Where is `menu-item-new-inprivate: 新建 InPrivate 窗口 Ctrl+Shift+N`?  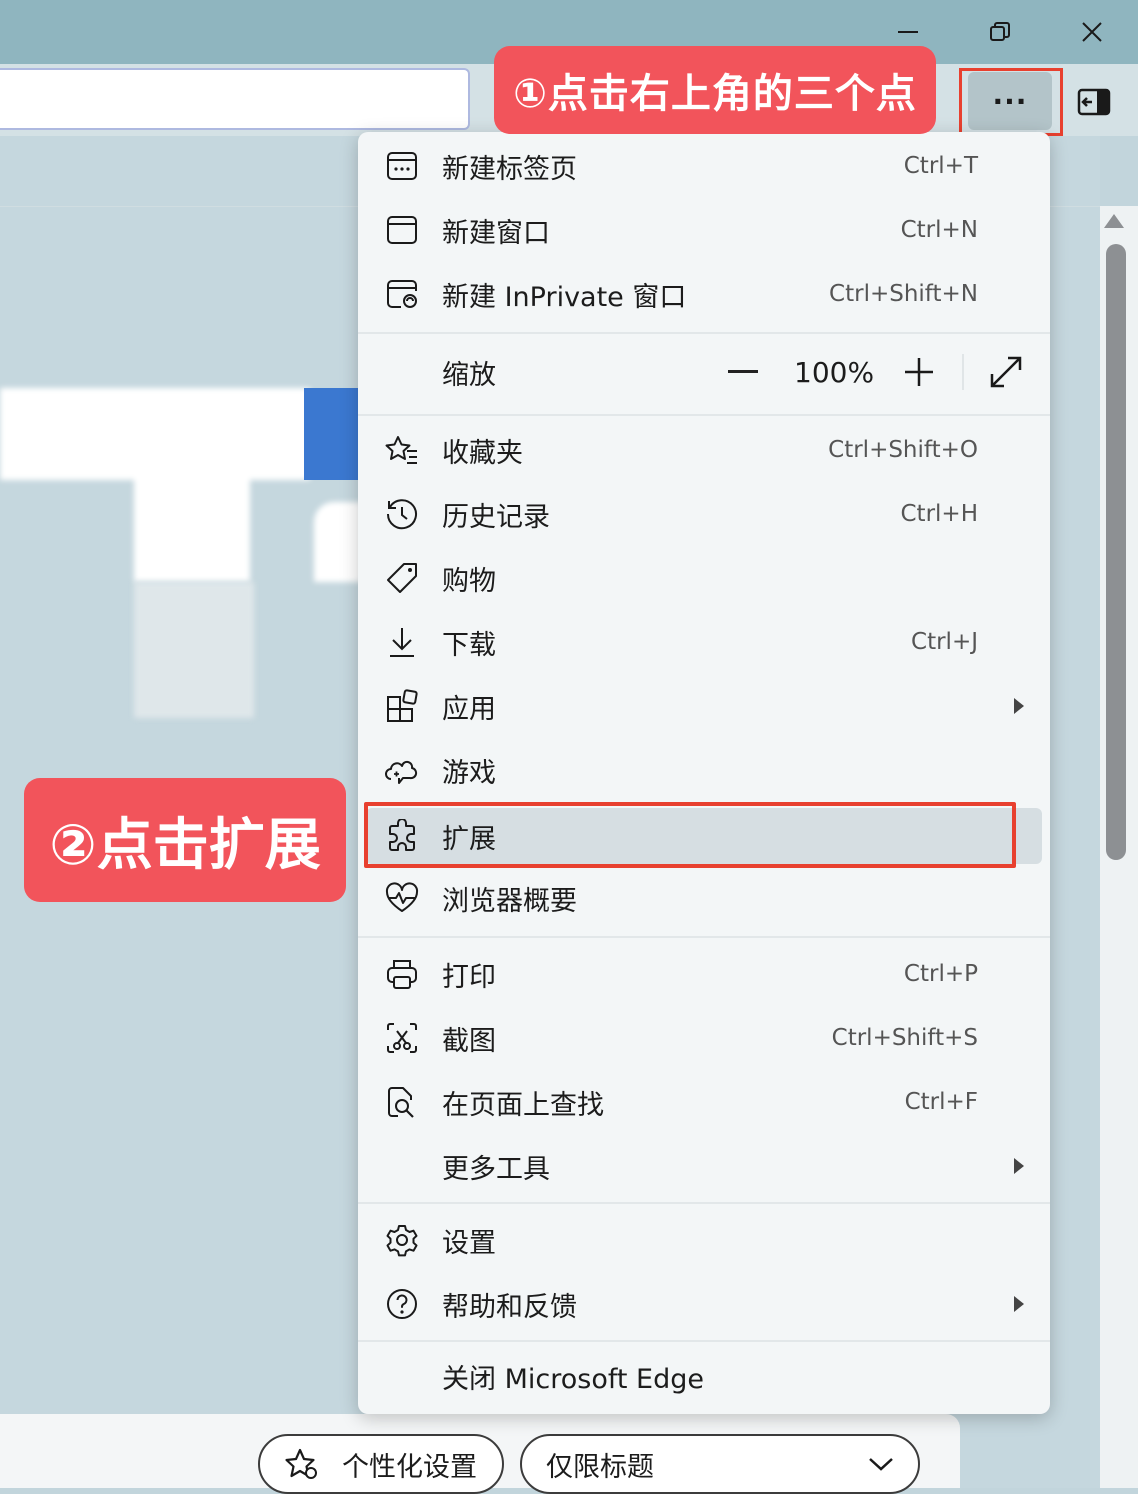 menu-item-new-inprivate: 新建 InPrivate 窗口 Ctrl+Shift+N is located at coordinates (704, 294).